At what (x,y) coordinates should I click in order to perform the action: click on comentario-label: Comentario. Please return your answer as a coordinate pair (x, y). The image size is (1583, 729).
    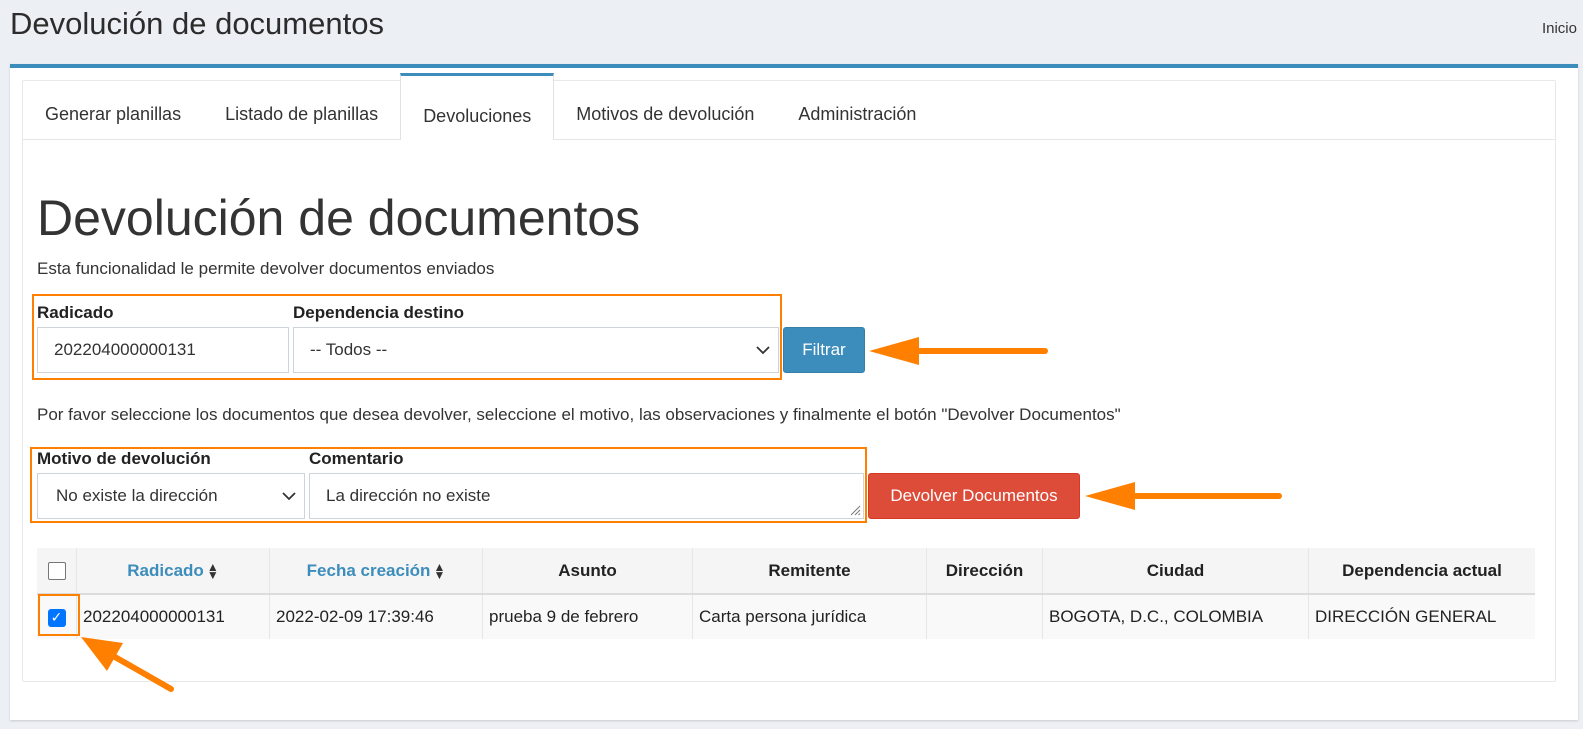
    Looking at the image, I should click on (356, 458).